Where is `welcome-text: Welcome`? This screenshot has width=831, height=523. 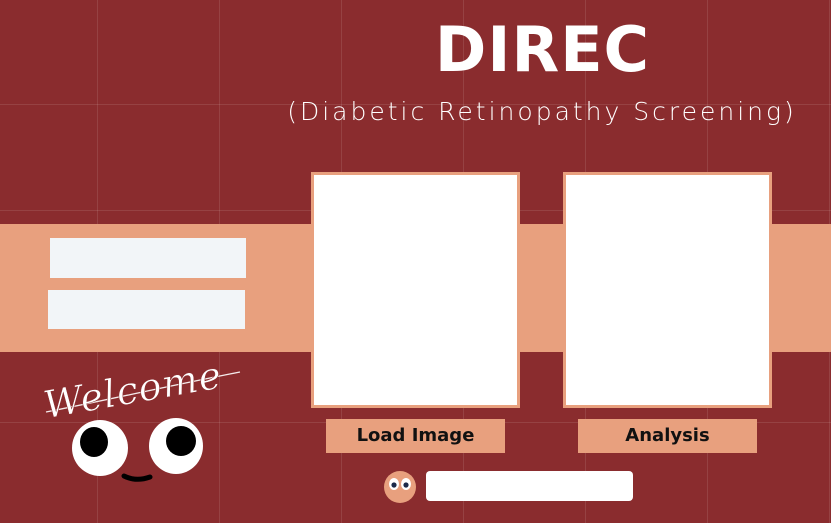 welcome-text: Welcome is located at coordinates (140, 386).